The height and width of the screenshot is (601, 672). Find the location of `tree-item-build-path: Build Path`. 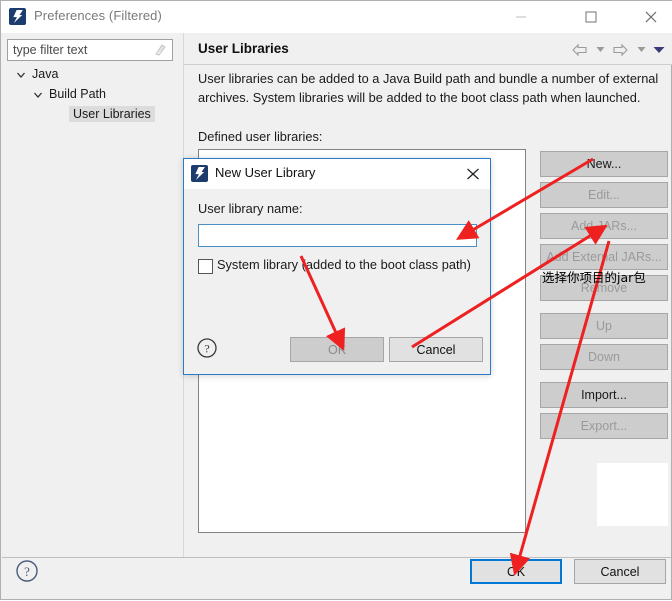

tree-item-build-path: Build Path is located at coordinates (93, 95).